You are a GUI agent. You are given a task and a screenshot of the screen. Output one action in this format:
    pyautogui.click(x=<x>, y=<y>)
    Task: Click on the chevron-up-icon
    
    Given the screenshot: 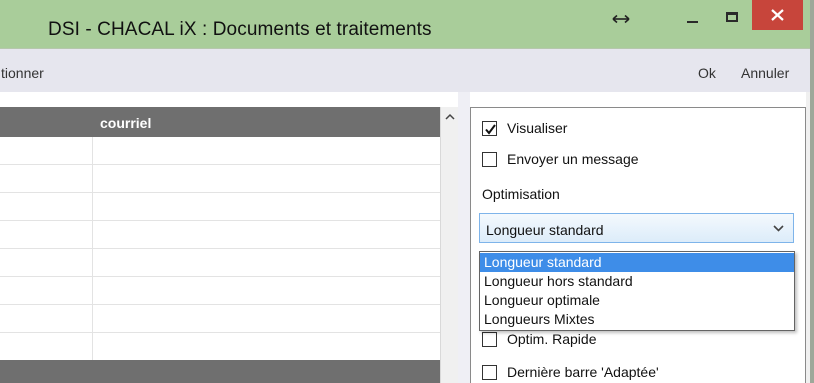 What is the action you would take?
    pyautogui.click(x=450, y=116)
    